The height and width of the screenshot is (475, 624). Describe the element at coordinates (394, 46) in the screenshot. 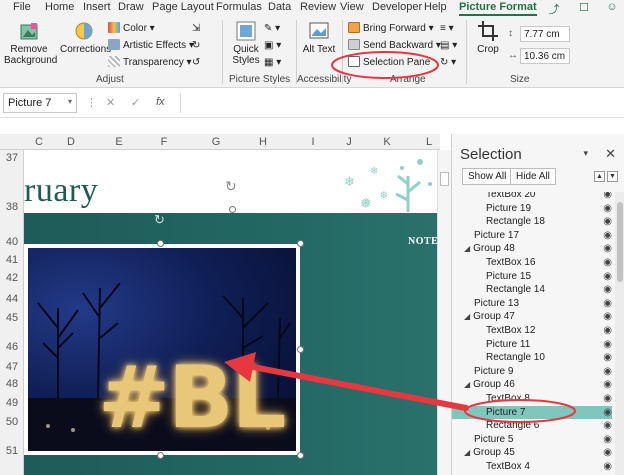

I see `send-backward-button: Send Backward ▾` at that location.